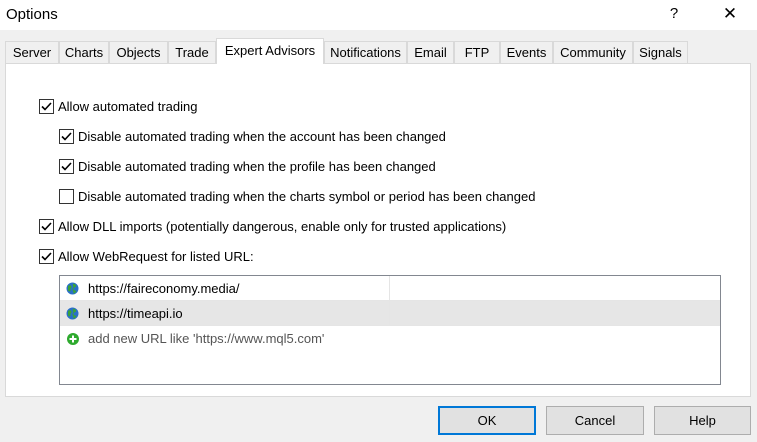  What do you see at coordinates (84, 52) in the screenshot?
I see `tab-charts: Charts` at bounding box center [84, 52].